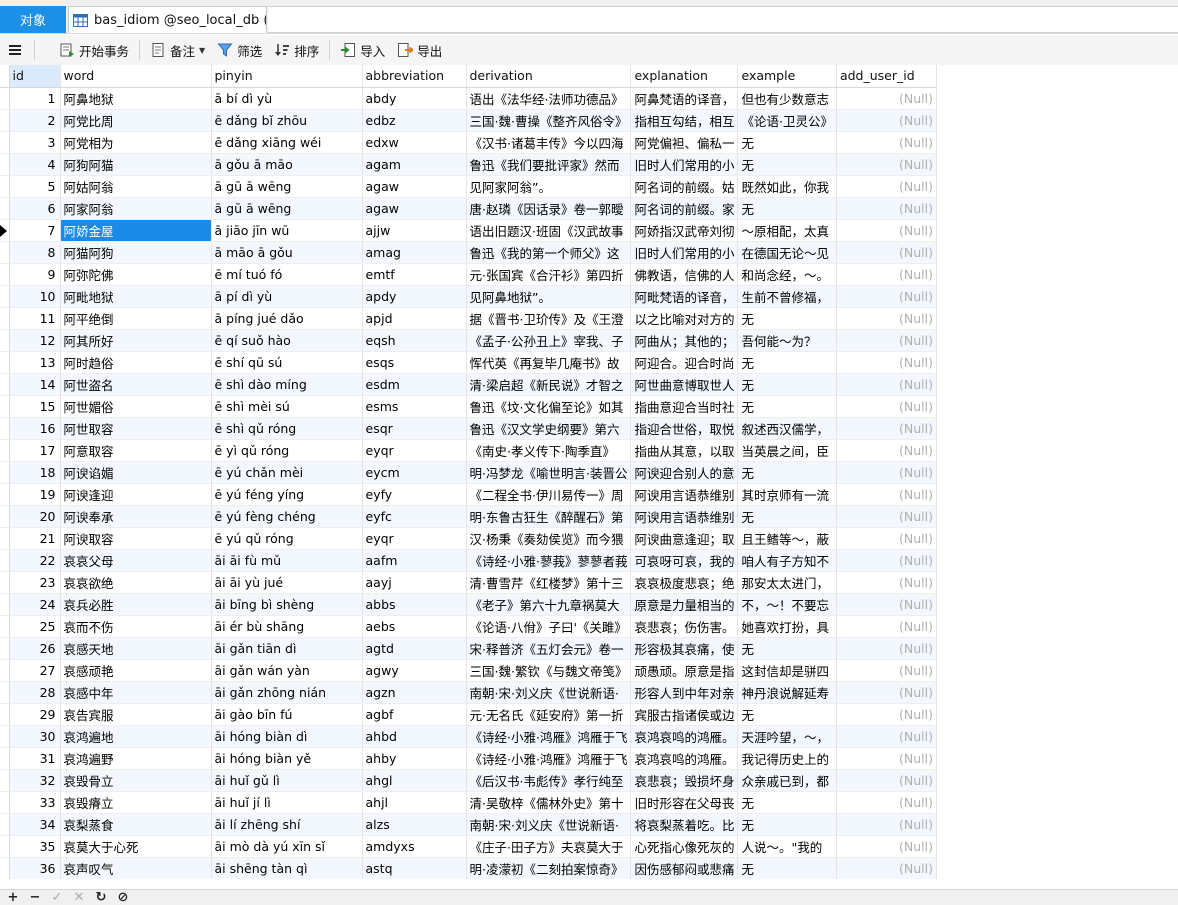 The width and height of the screenshot is (1178, 905). What do you see at coordinates (549, 714) in the screenshot?
I see `cell-derivation: 元·无名氏《延安府》第一折` at bounding box center [549, 714].